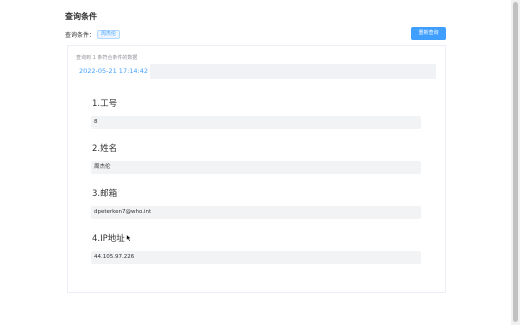 The image size is (520, 325). What do you see at coordinates (109, 34) in the screenshot?
I see `condition-tag: 周杰伦` at bounding box center [109, 34].